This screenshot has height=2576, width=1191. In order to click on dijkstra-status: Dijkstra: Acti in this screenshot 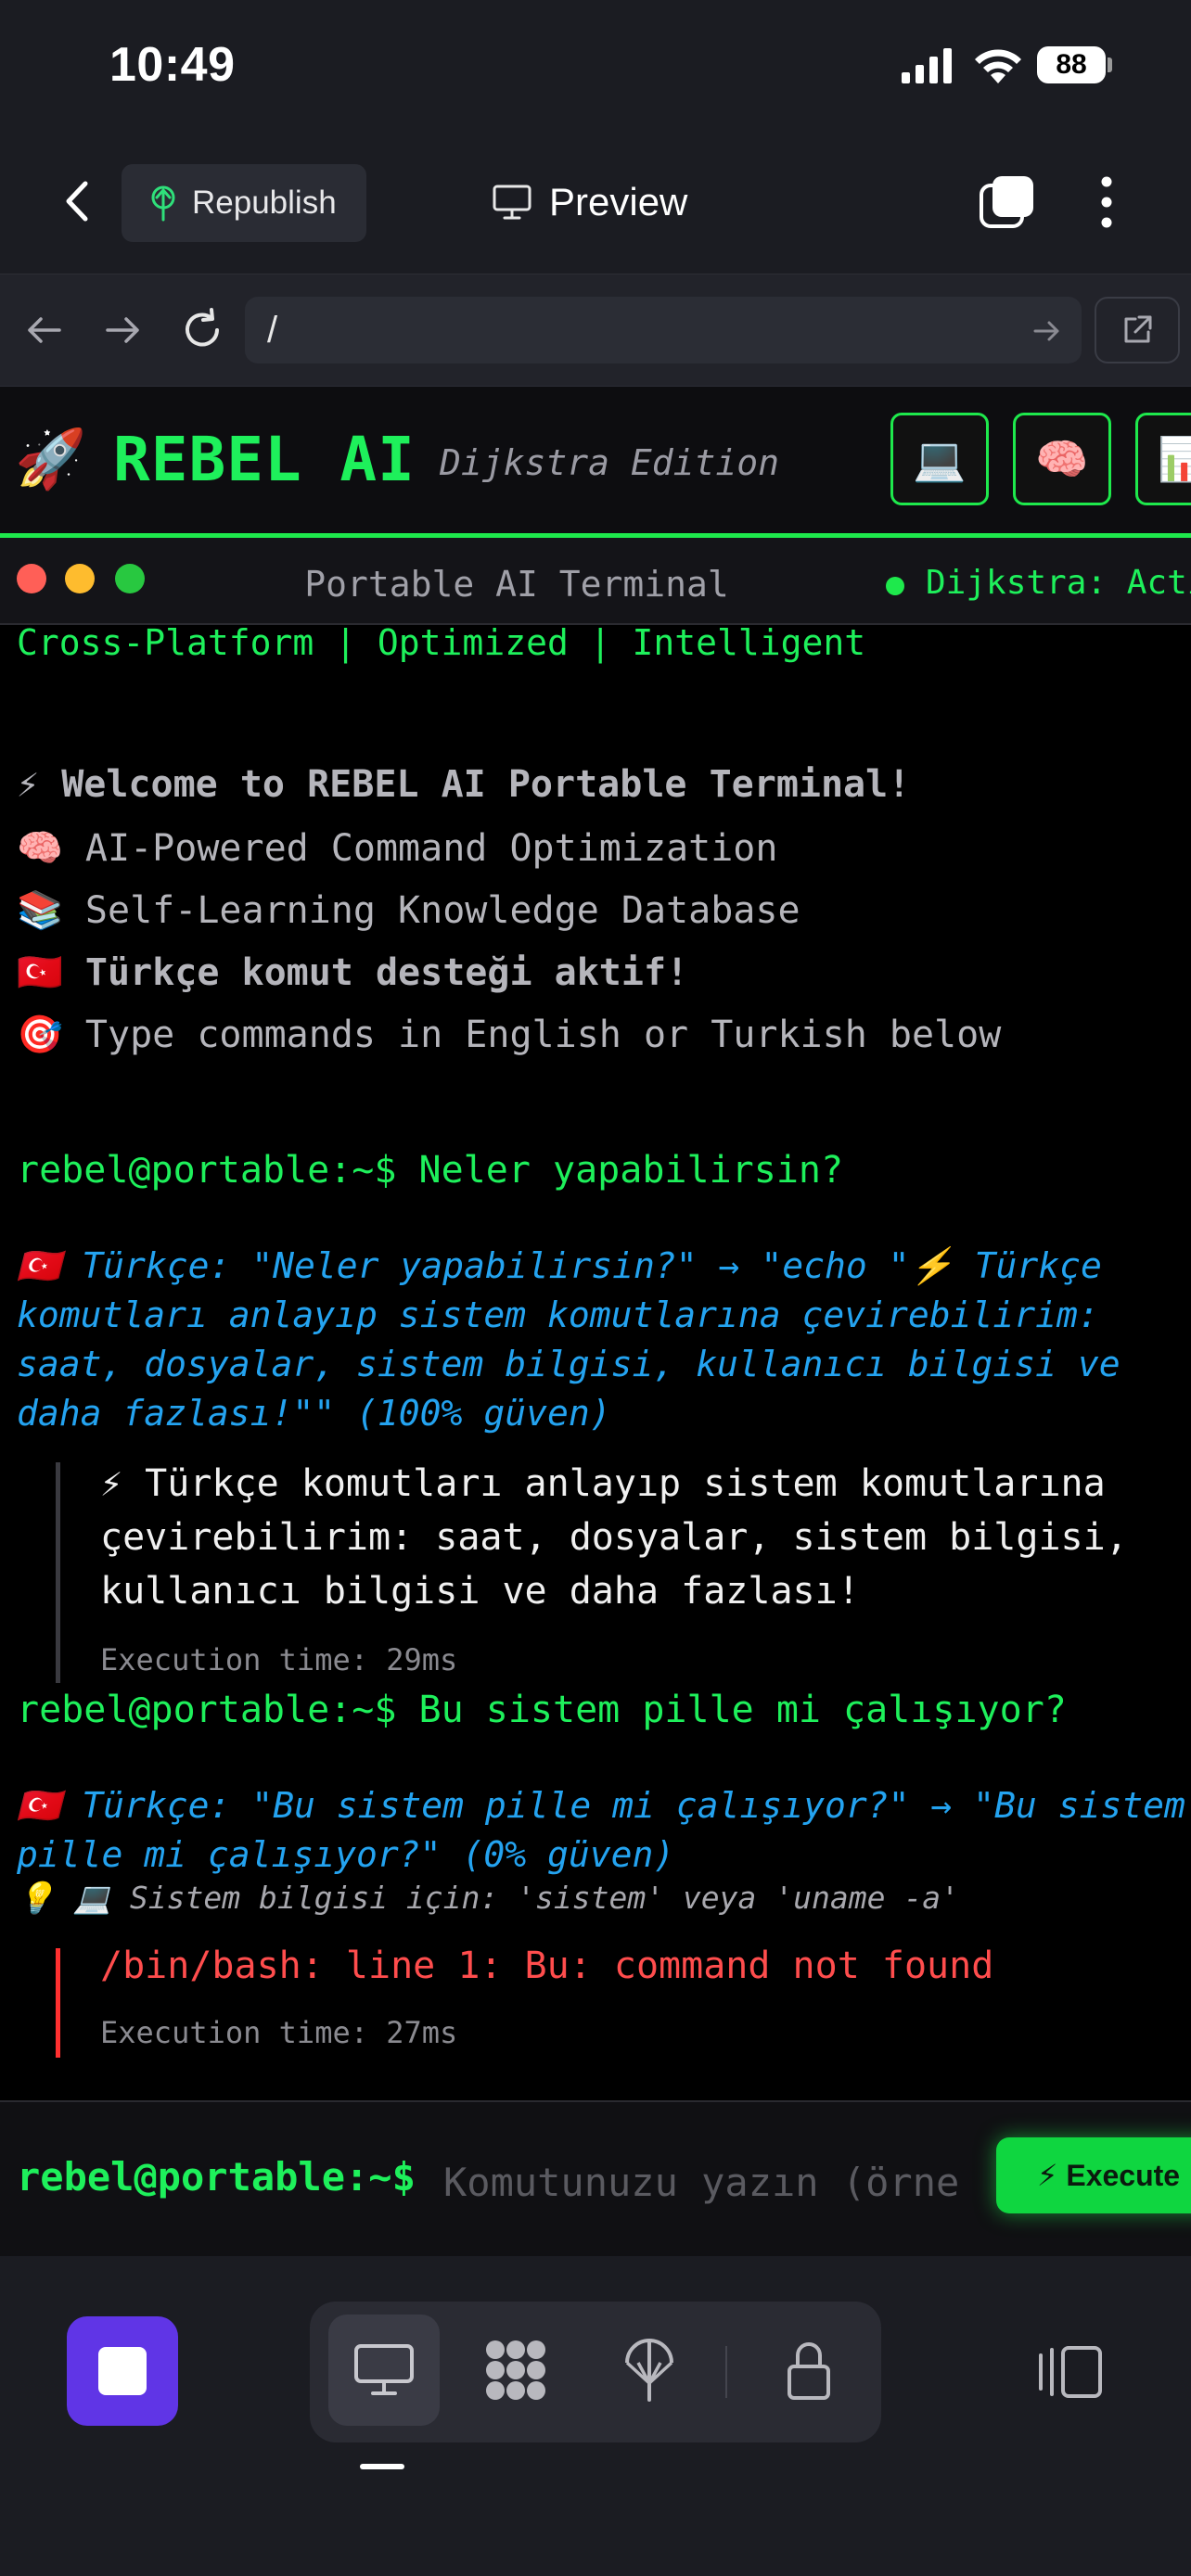, I will do `click(1058, 583)`.